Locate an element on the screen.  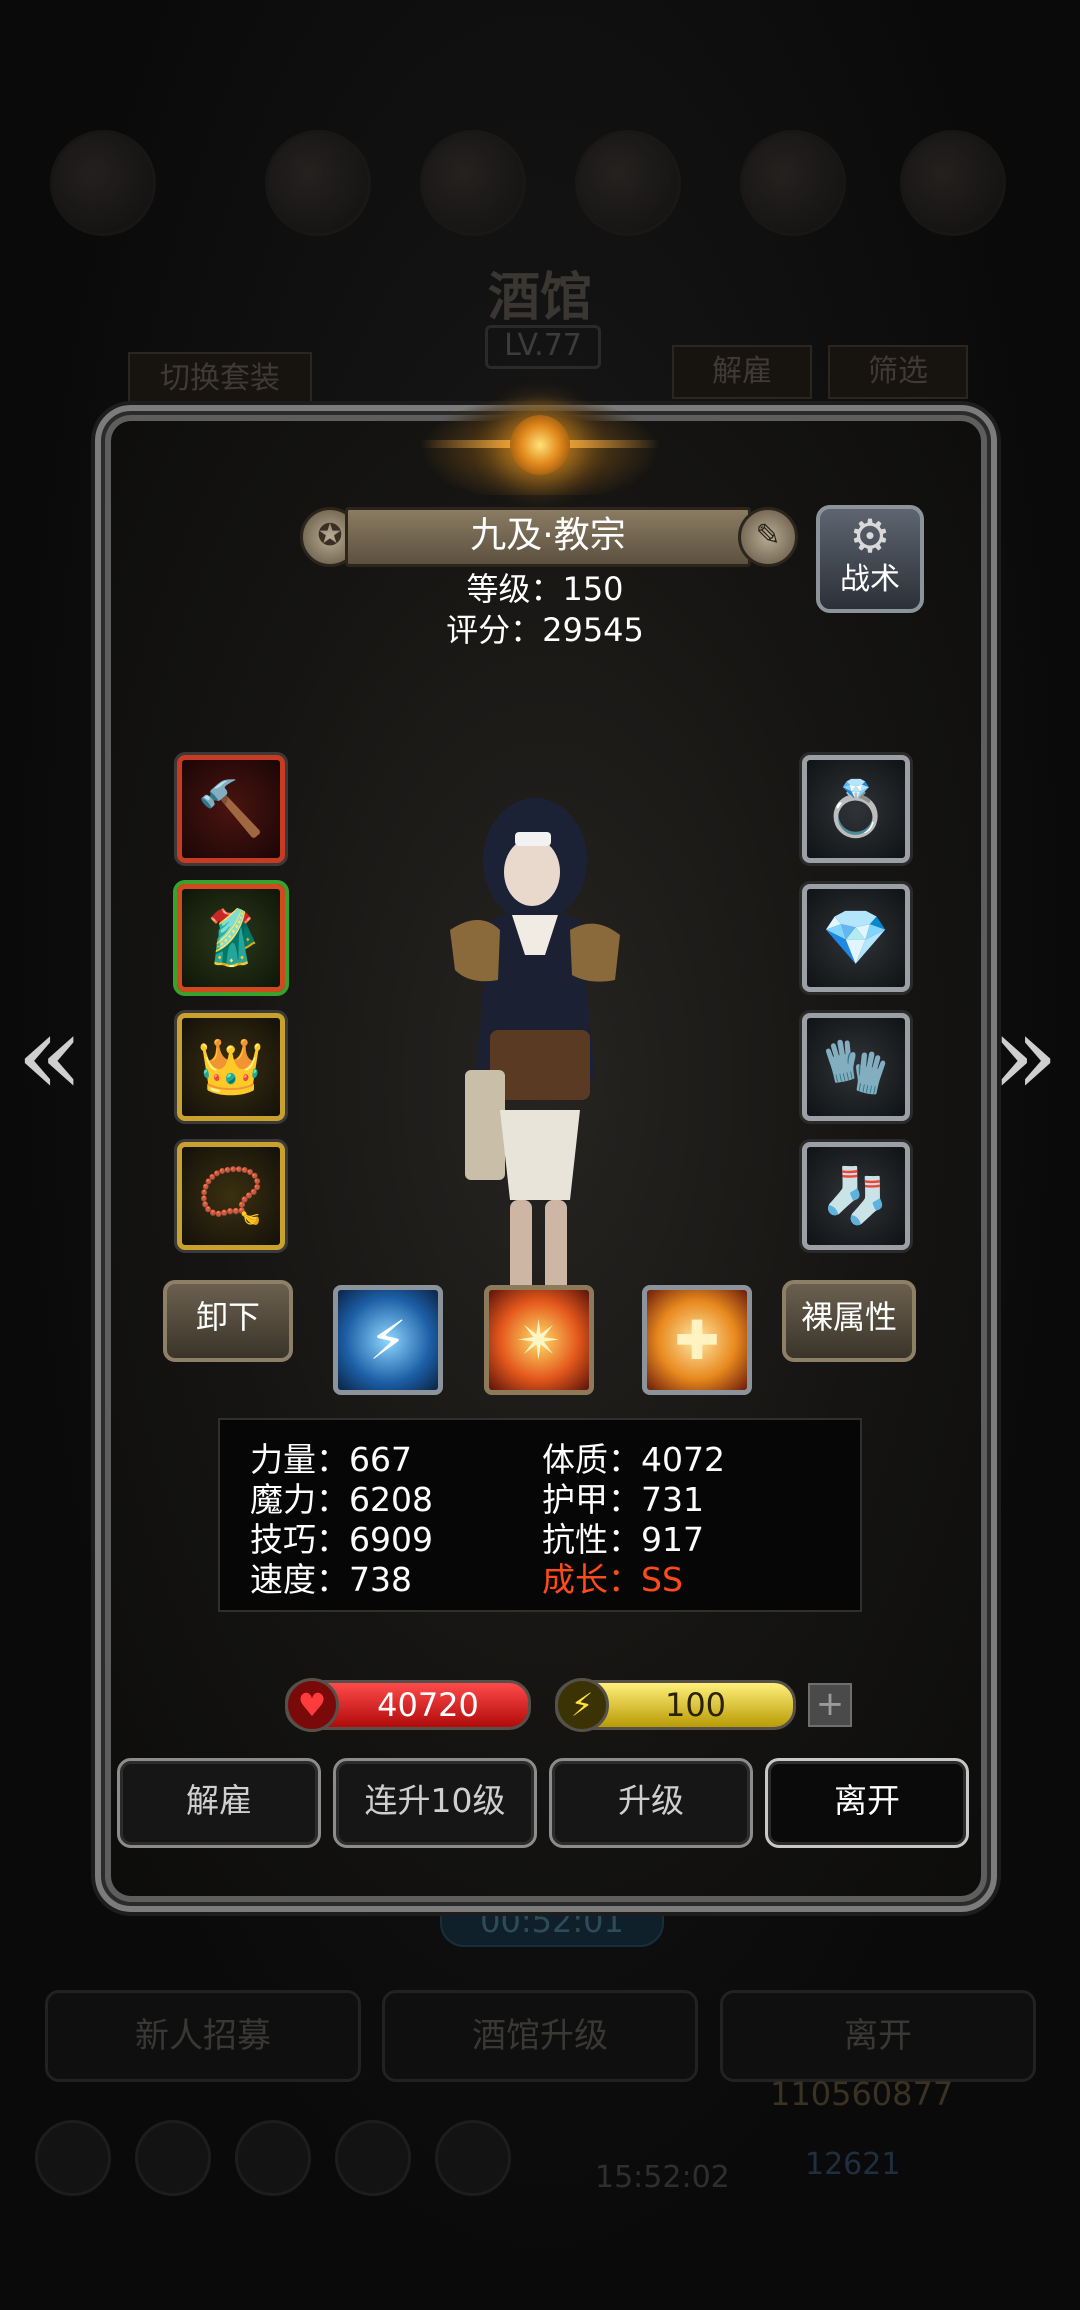
rename-edit-icon: ✎ is located at coordinates (768, 537).